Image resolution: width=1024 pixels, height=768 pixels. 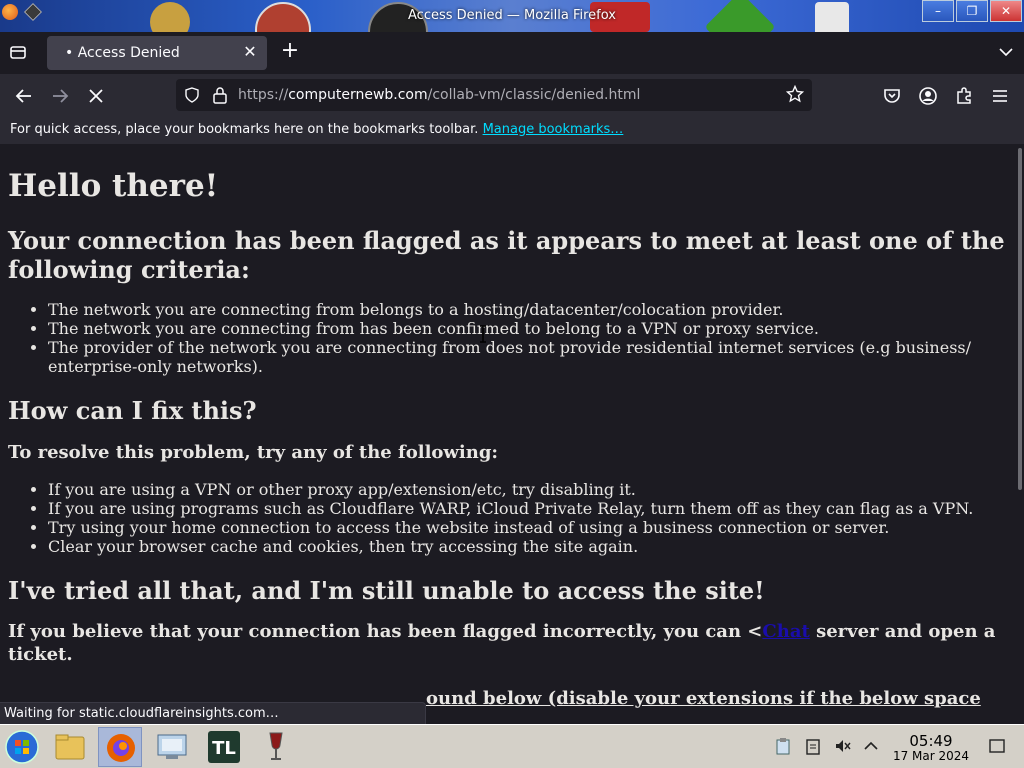 What do you see at coordinates (24, 96) in the screenshot?
I see `back-icon` at bounding box center [24, 96].